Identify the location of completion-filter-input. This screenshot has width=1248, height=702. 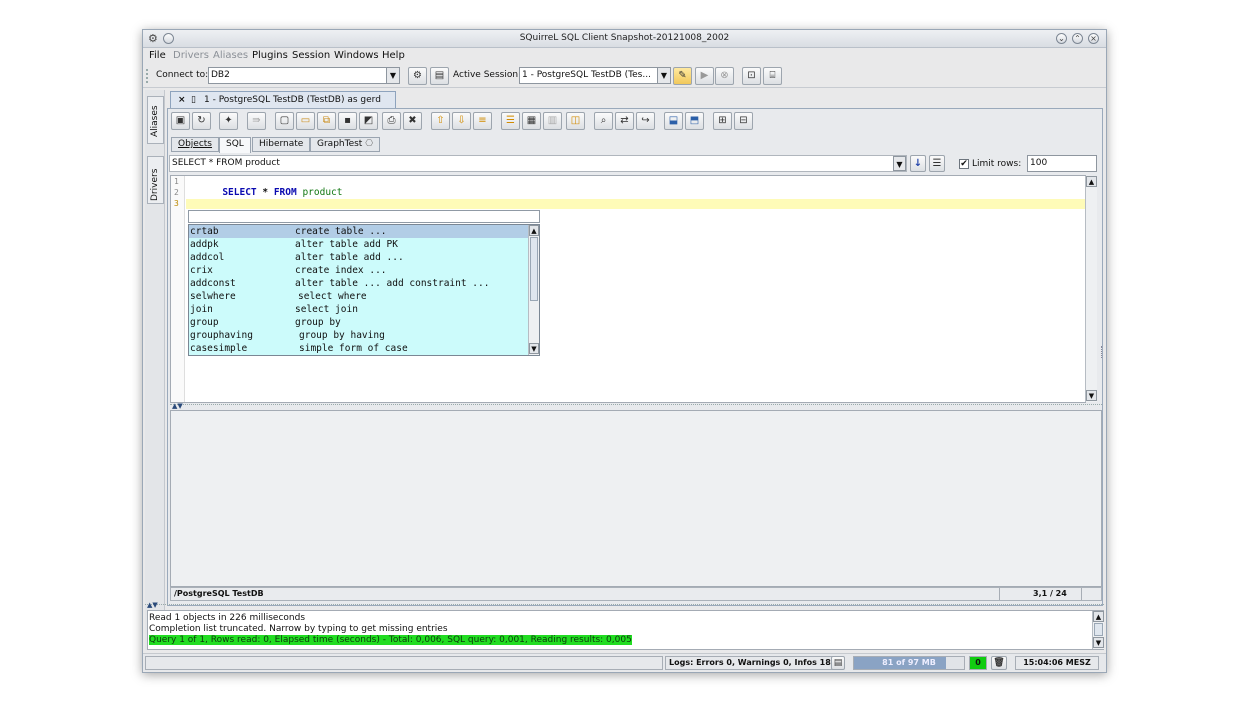
(364, 216).